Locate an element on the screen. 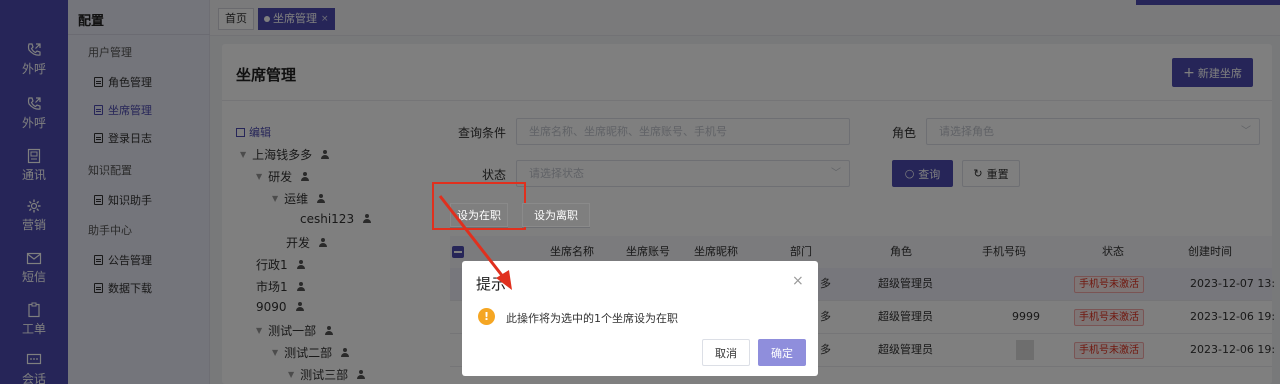 The image size is (1280, 384). dialog-message: 此操作将为选中的1个坐席设为在职 is located at coordinates (592, 318).